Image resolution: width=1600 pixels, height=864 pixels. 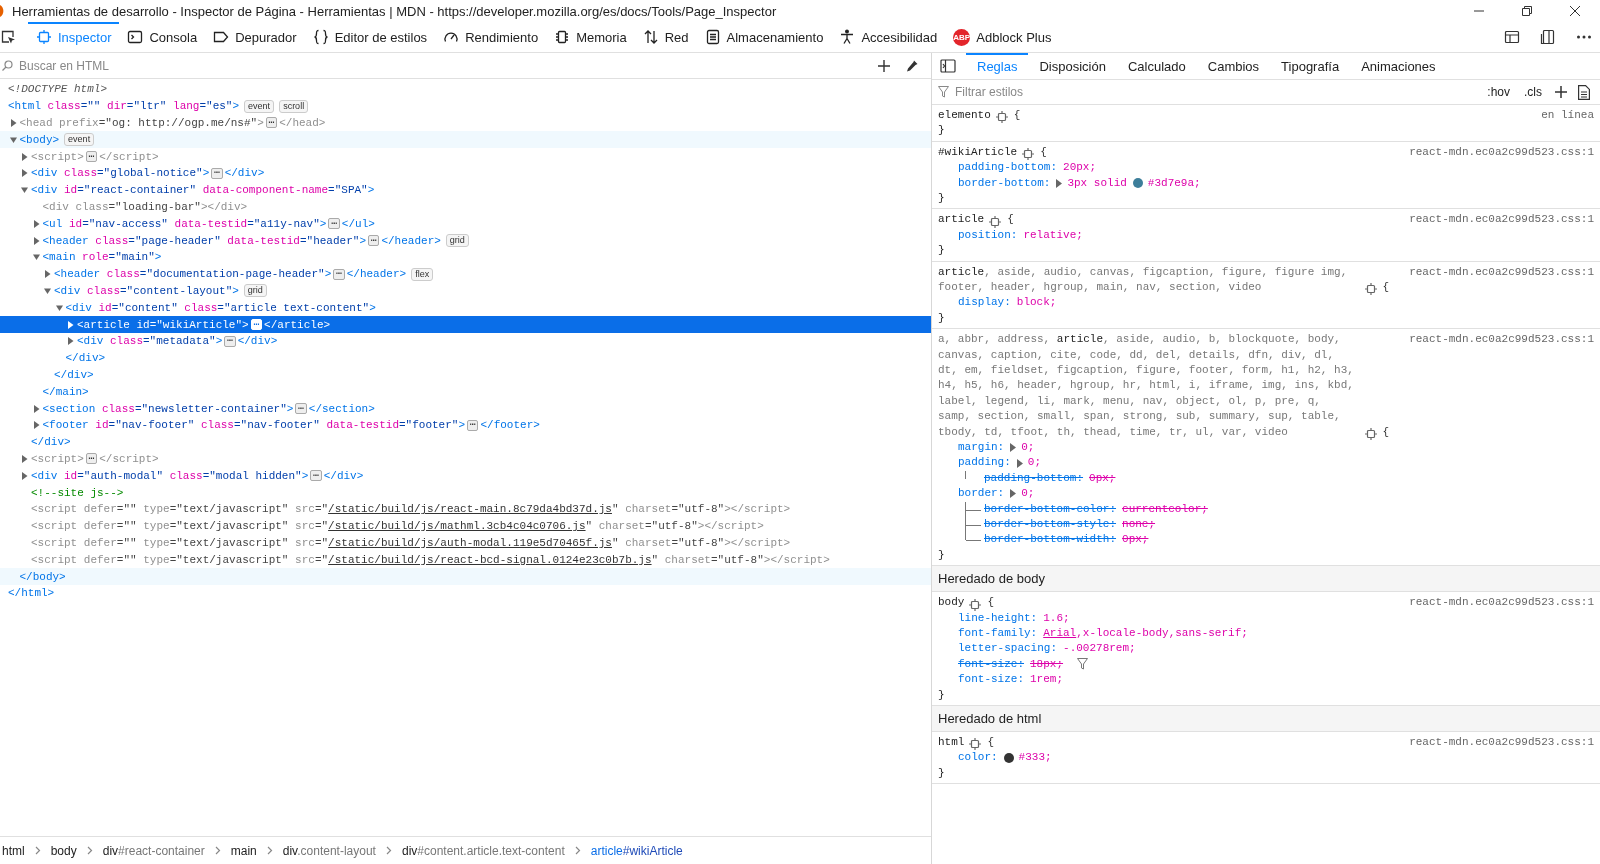 What do you see at coordinates (1008, 168) in the screenshot?
I see `property-name: padding-bottom:` at bounding box center [1008, 168].